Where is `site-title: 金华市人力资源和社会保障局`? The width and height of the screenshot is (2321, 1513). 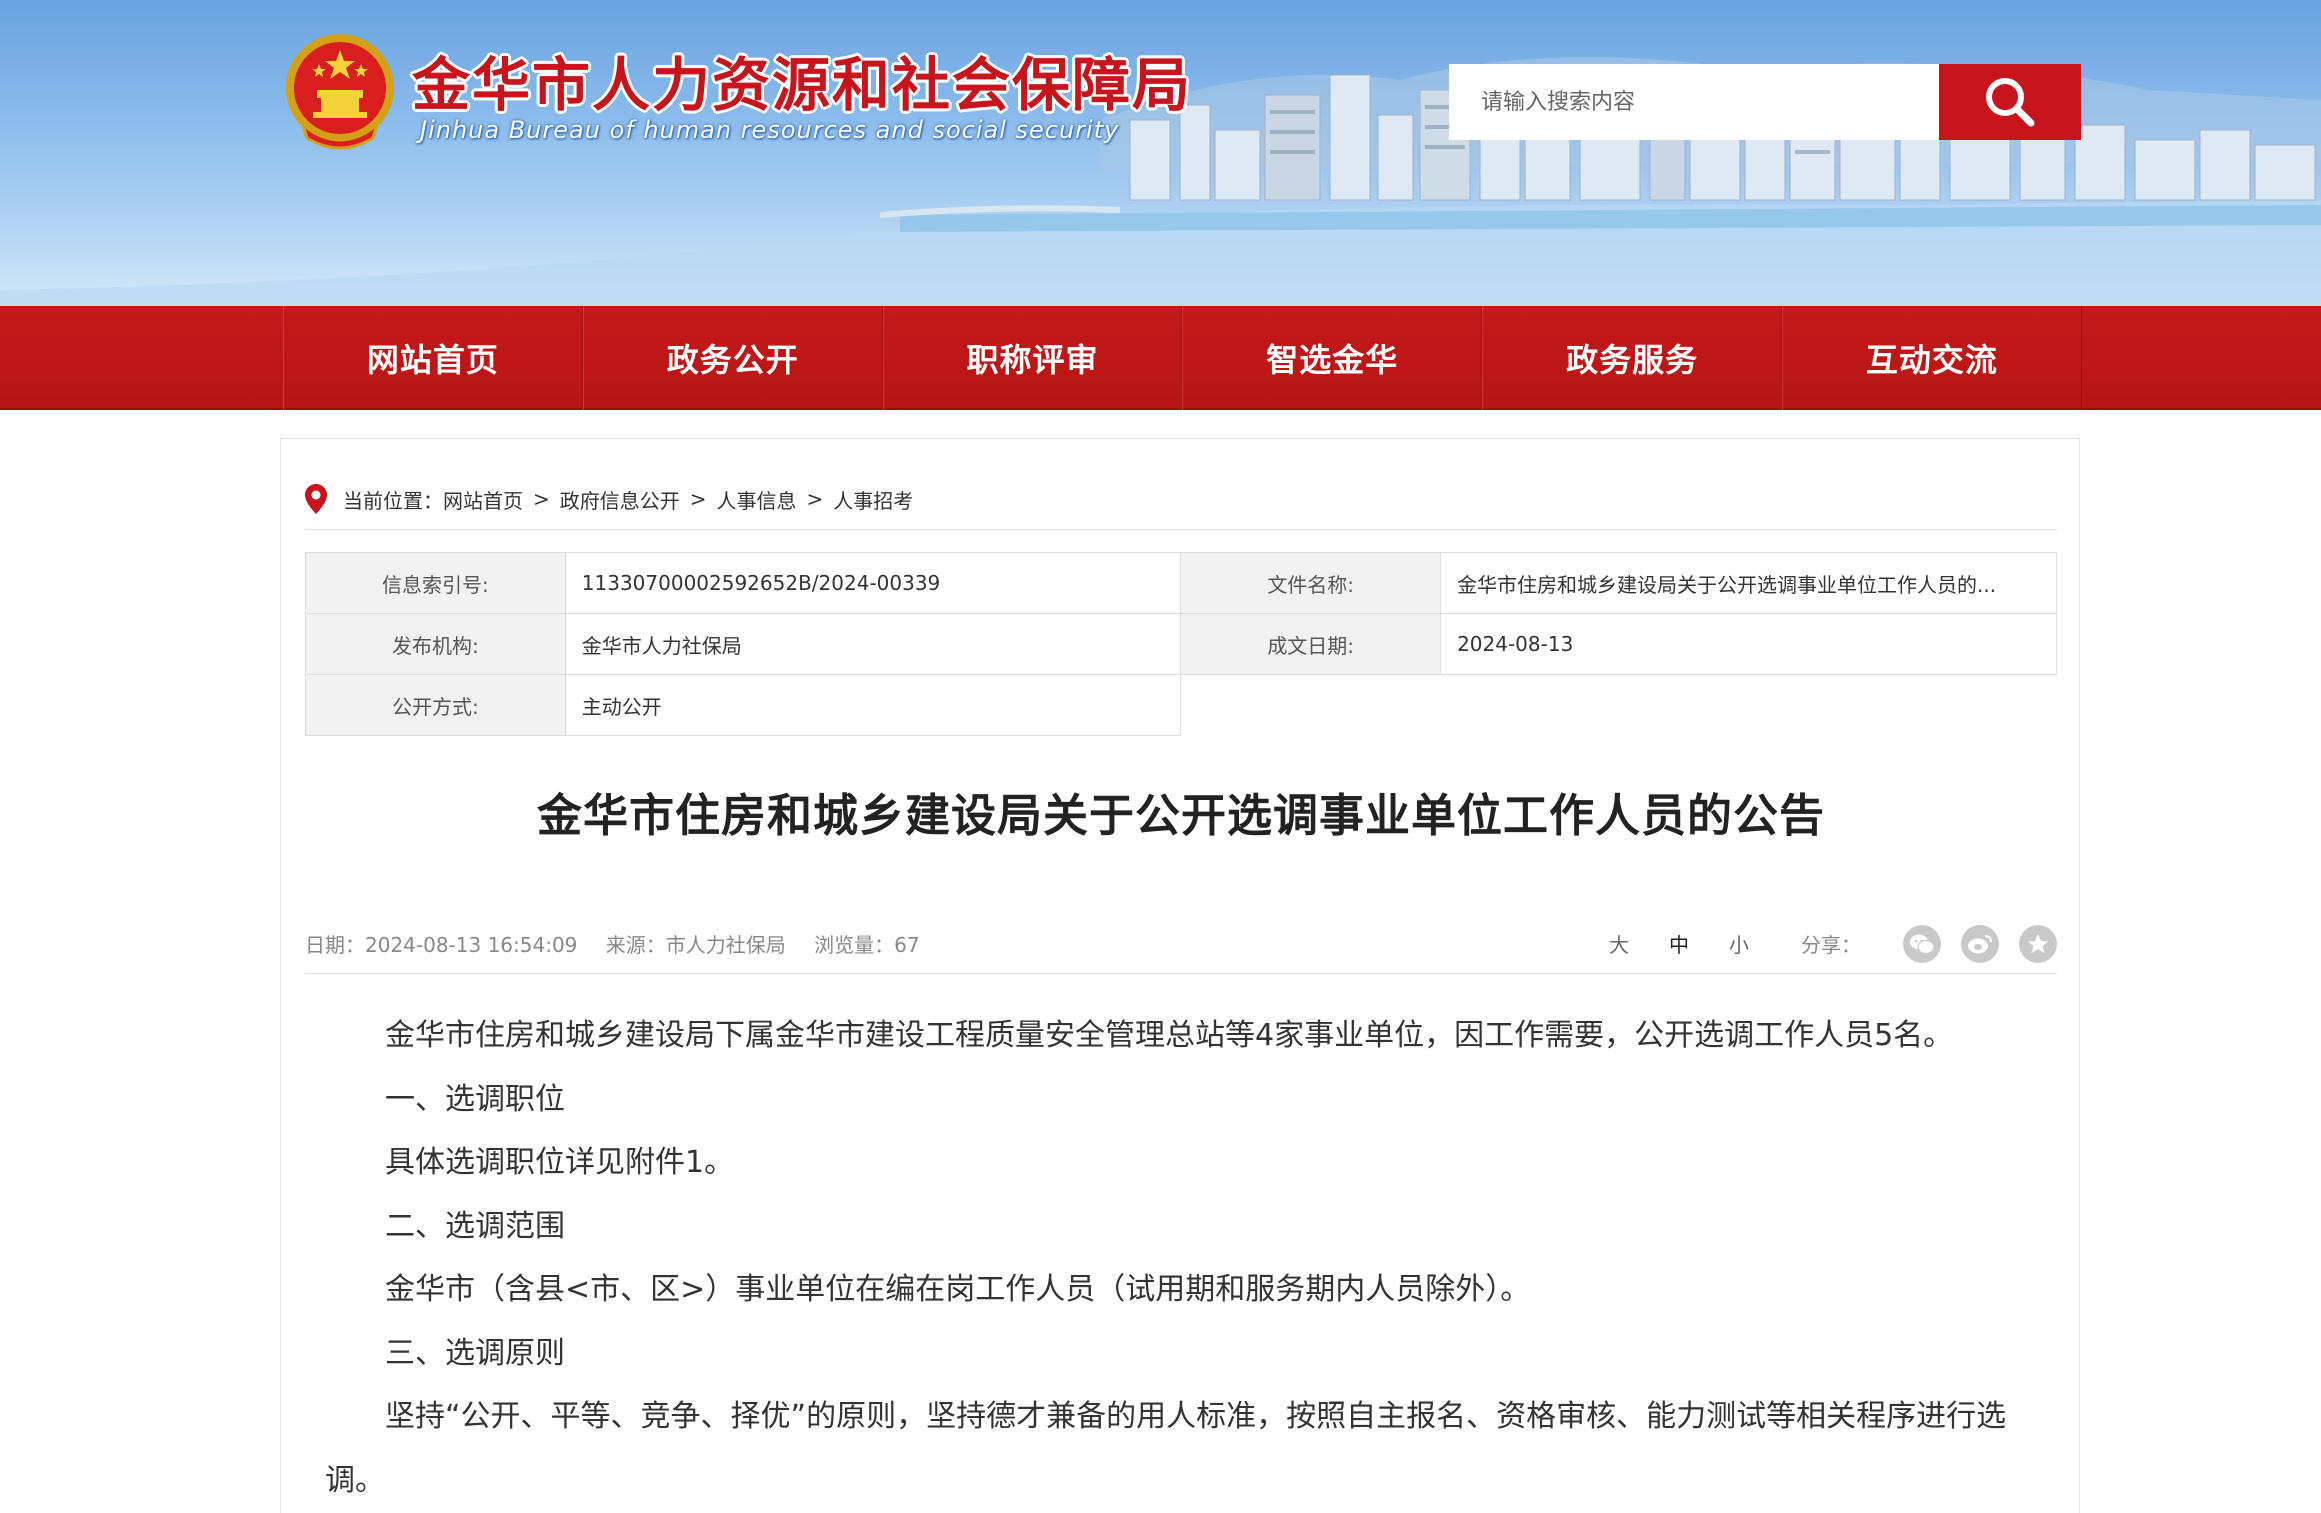
site-title: 金华市人力资源和社会保障局 is located at coordinates (802, 85).